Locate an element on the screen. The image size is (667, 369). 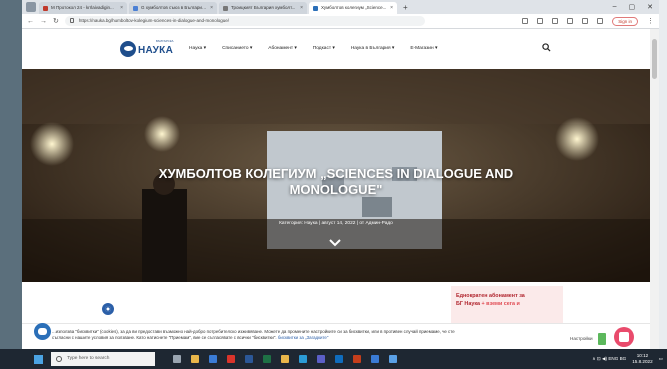
teams-icon is located at coordinates (321, 359).